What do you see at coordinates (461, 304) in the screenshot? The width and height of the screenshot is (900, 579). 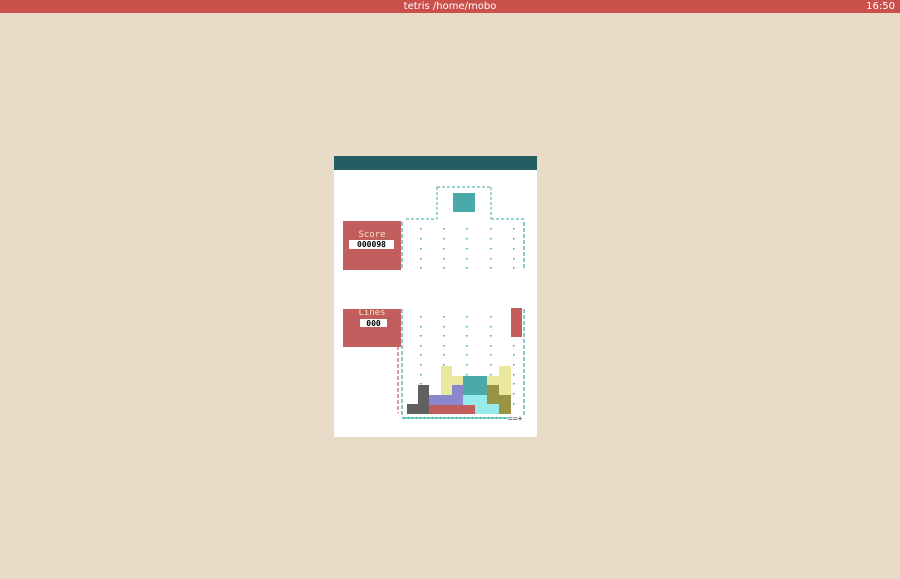 I see `playfield-graphics: ==+` at bounding box center [461, 304].